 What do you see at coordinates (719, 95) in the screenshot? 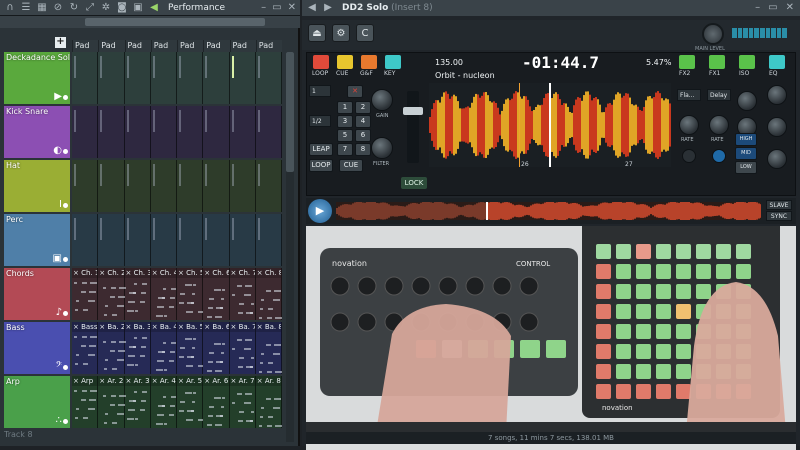
I see `fx1-select: Delay` at bounding box center [719, 95].